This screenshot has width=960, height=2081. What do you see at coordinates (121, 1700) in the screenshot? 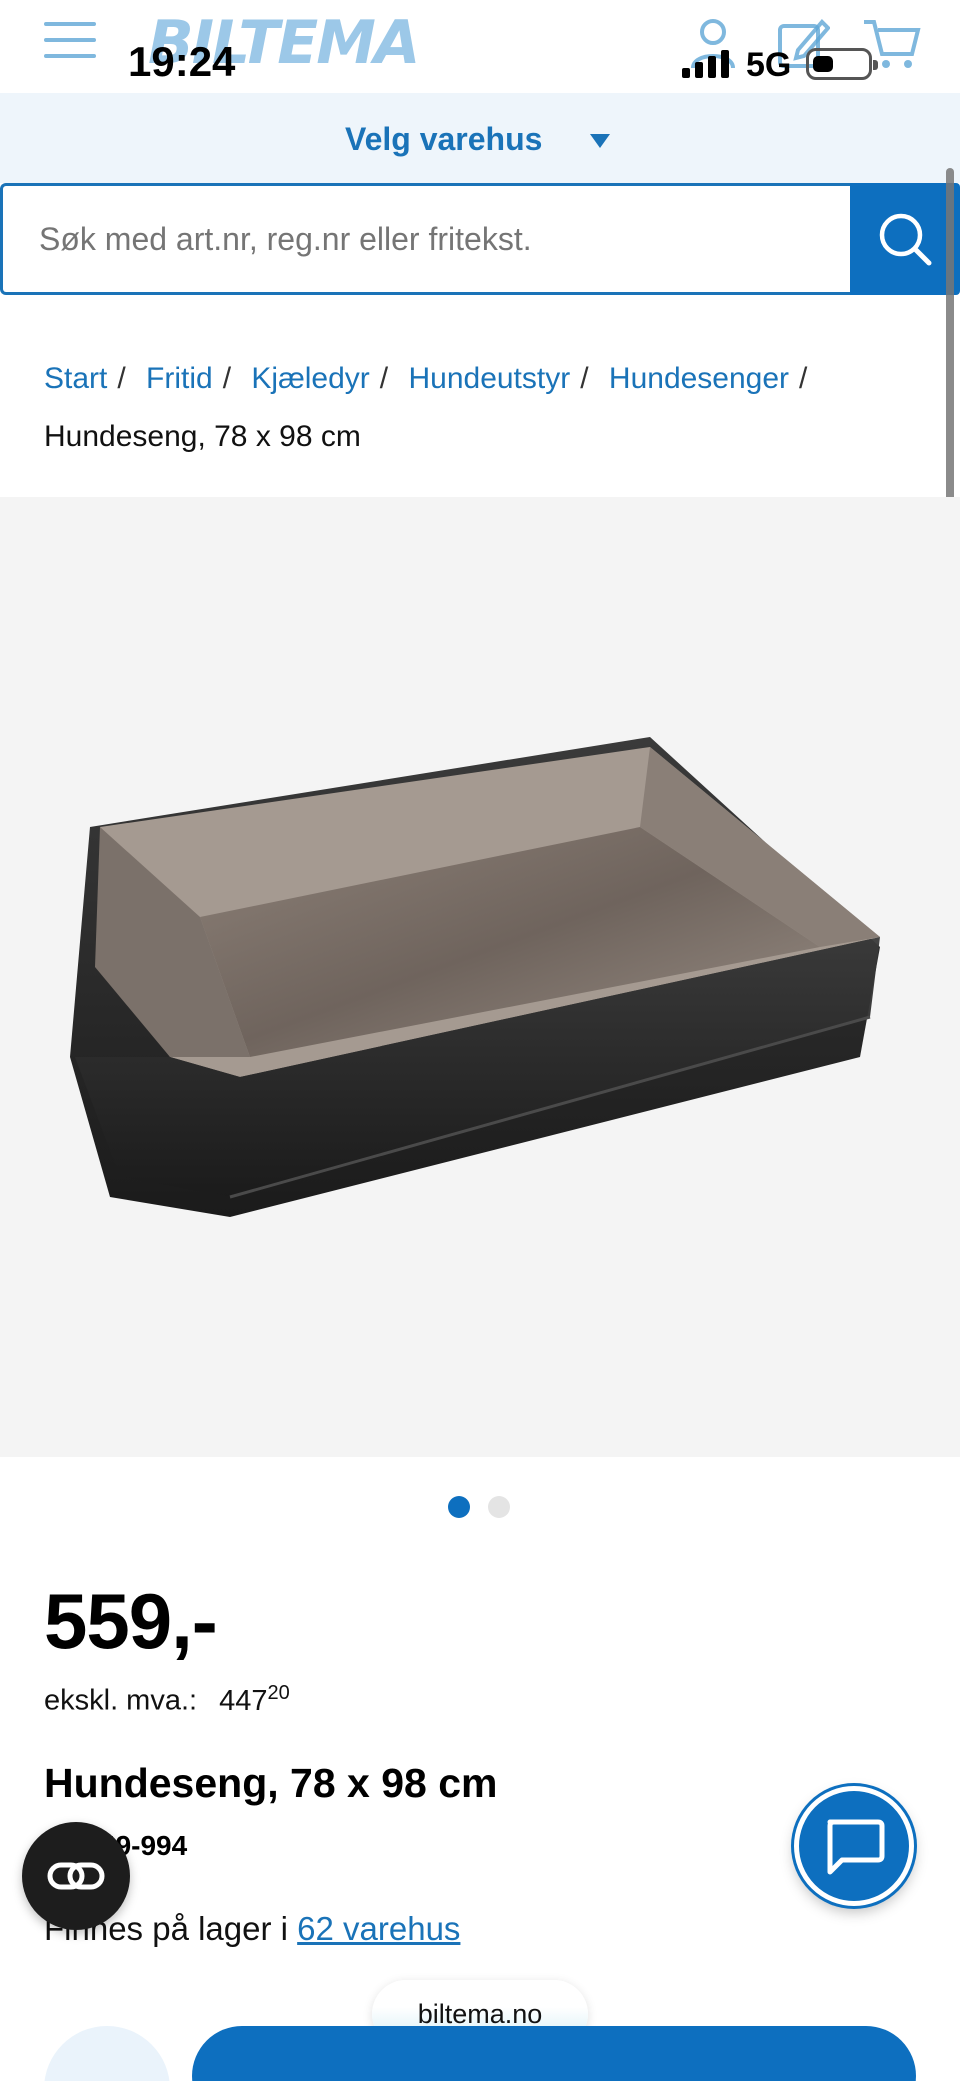
I see `vat-label: ekskl. mva.:` at bounding box center [121, 1700].